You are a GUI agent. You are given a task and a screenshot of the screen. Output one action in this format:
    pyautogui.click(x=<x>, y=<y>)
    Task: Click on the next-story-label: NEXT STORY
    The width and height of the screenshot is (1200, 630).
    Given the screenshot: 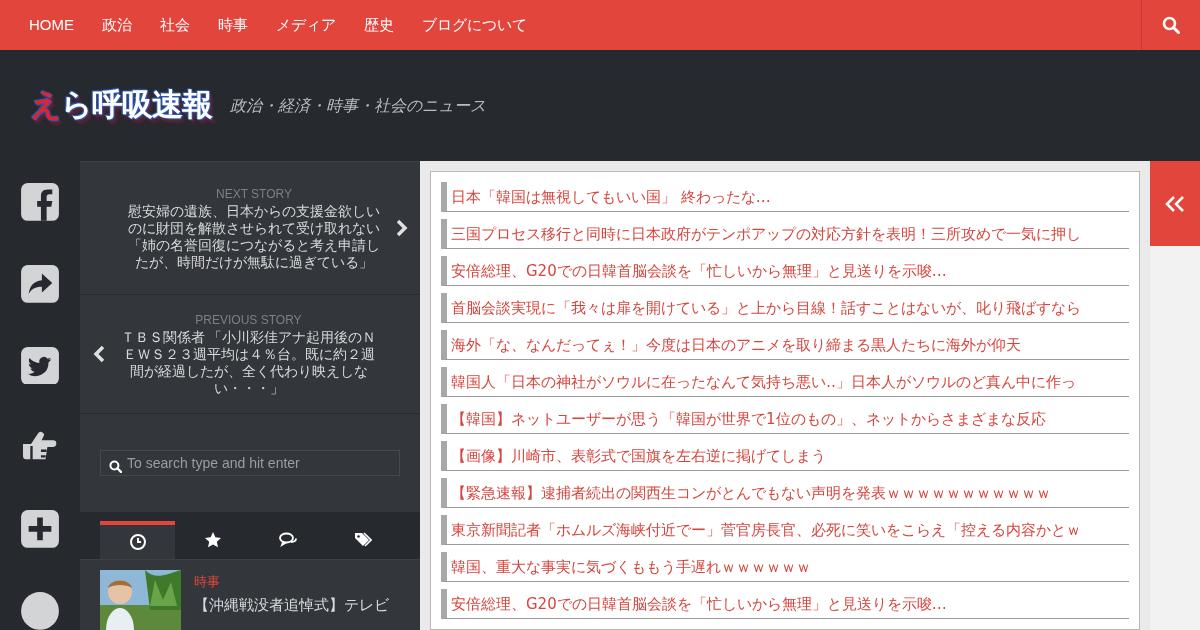 What is the action you would take?
    pyautogui.click(x=254, y=195)
    